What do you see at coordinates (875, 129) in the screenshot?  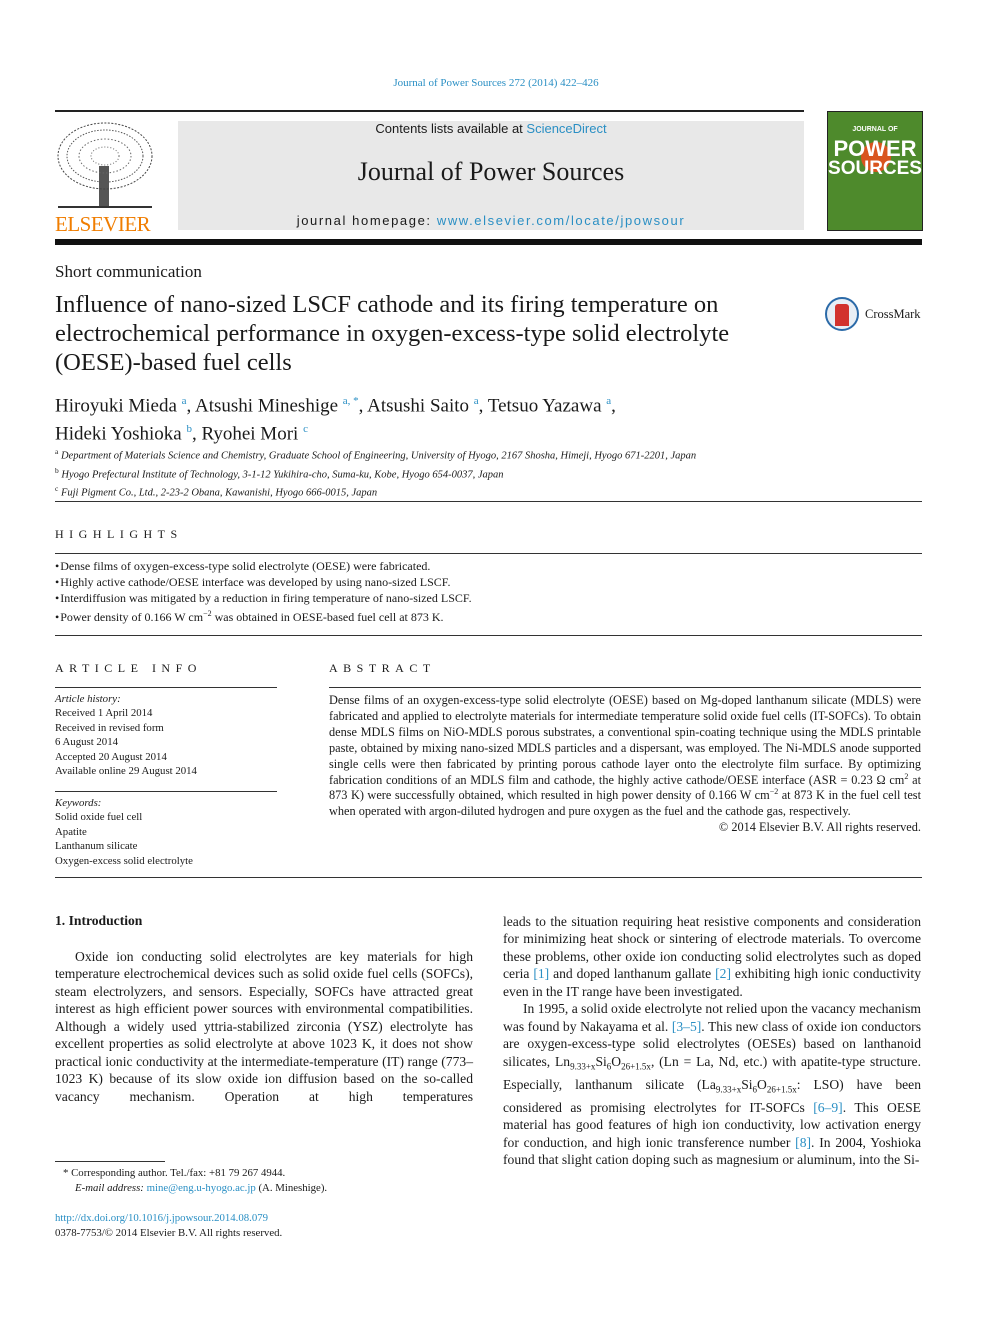 I see `cover-text: JOURNAL OF` at bounding box center [875, 129].